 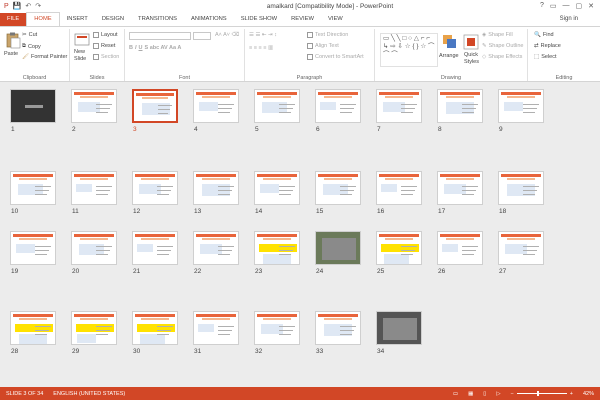 What do you see at coordinates (502, 57) in the screenshot?
I see `shape-effects-button: ◇ Shape Effects` at bounding box center [502, 57].